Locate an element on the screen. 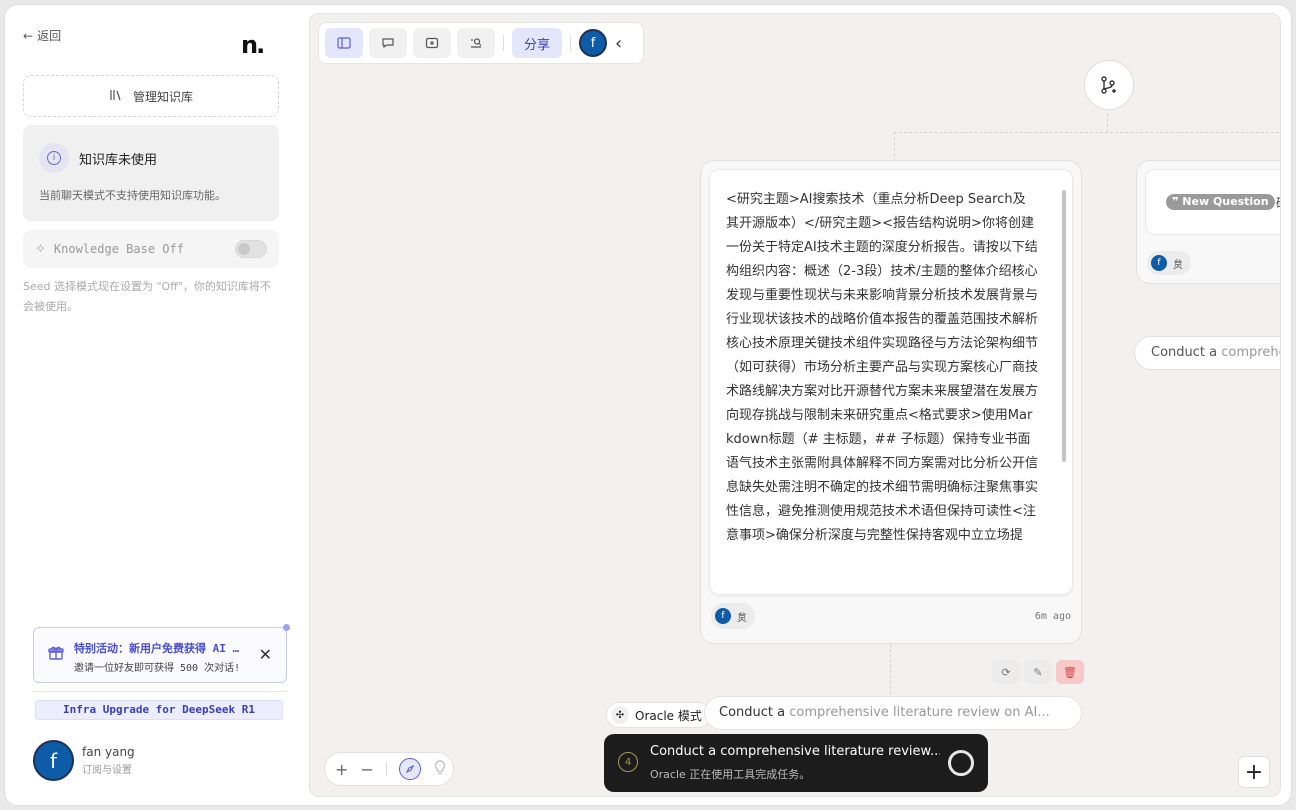 This screenshot has height=810, width=1296. node-timestamp: 6m ago is located at coordinates (1052, 616).